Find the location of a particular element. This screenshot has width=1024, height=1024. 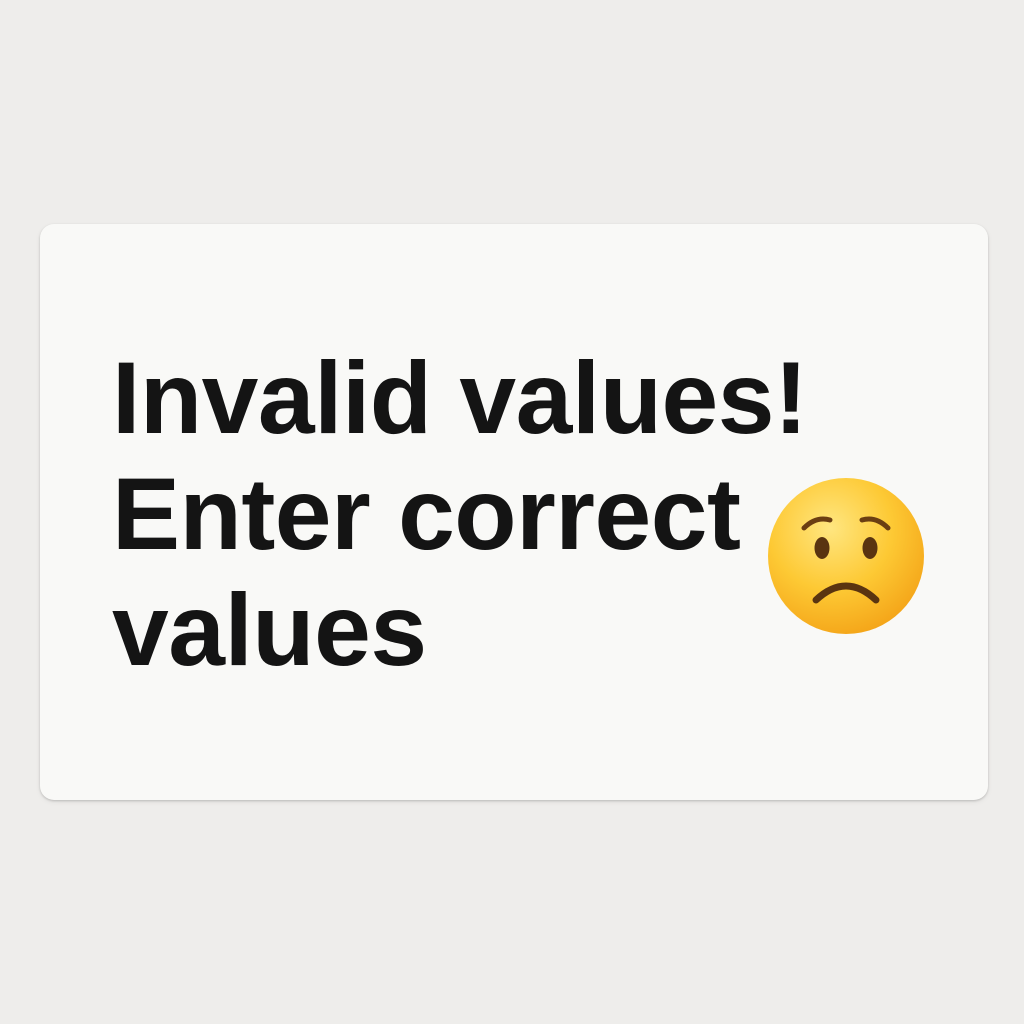

error-line-3: values is located at coordinates (269, 630).